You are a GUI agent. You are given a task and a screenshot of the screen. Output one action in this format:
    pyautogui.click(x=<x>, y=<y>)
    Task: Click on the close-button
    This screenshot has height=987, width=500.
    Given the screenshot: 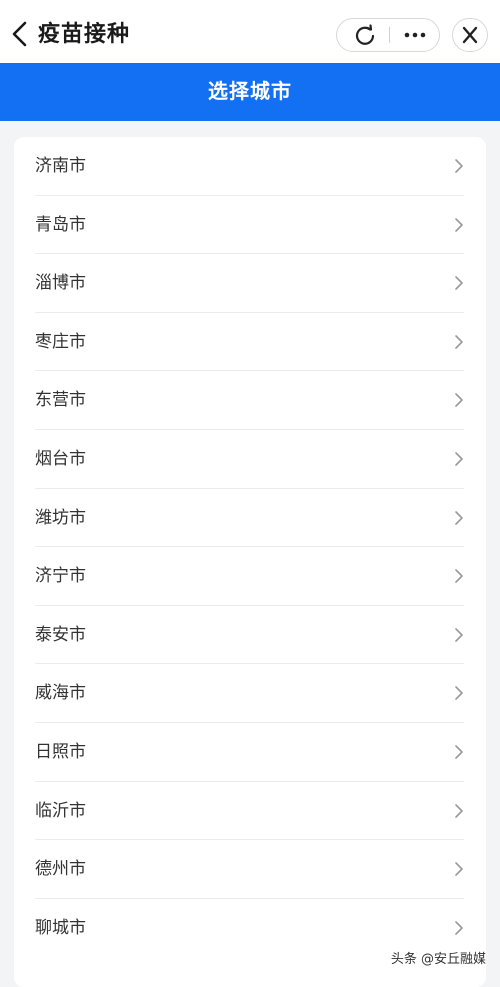 What is the action you would take?
    pyautogui.click(x=470, y=35)
    